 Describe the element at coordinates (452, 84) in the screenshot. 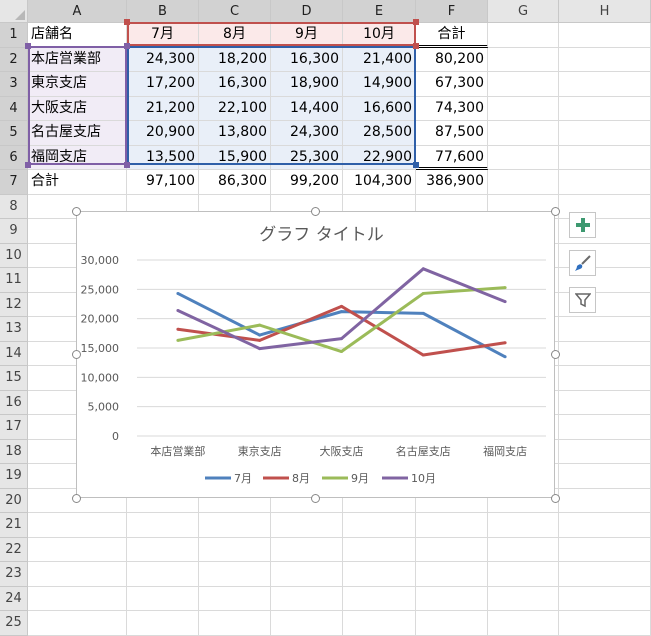

I see `cell: 67,300` at that location.